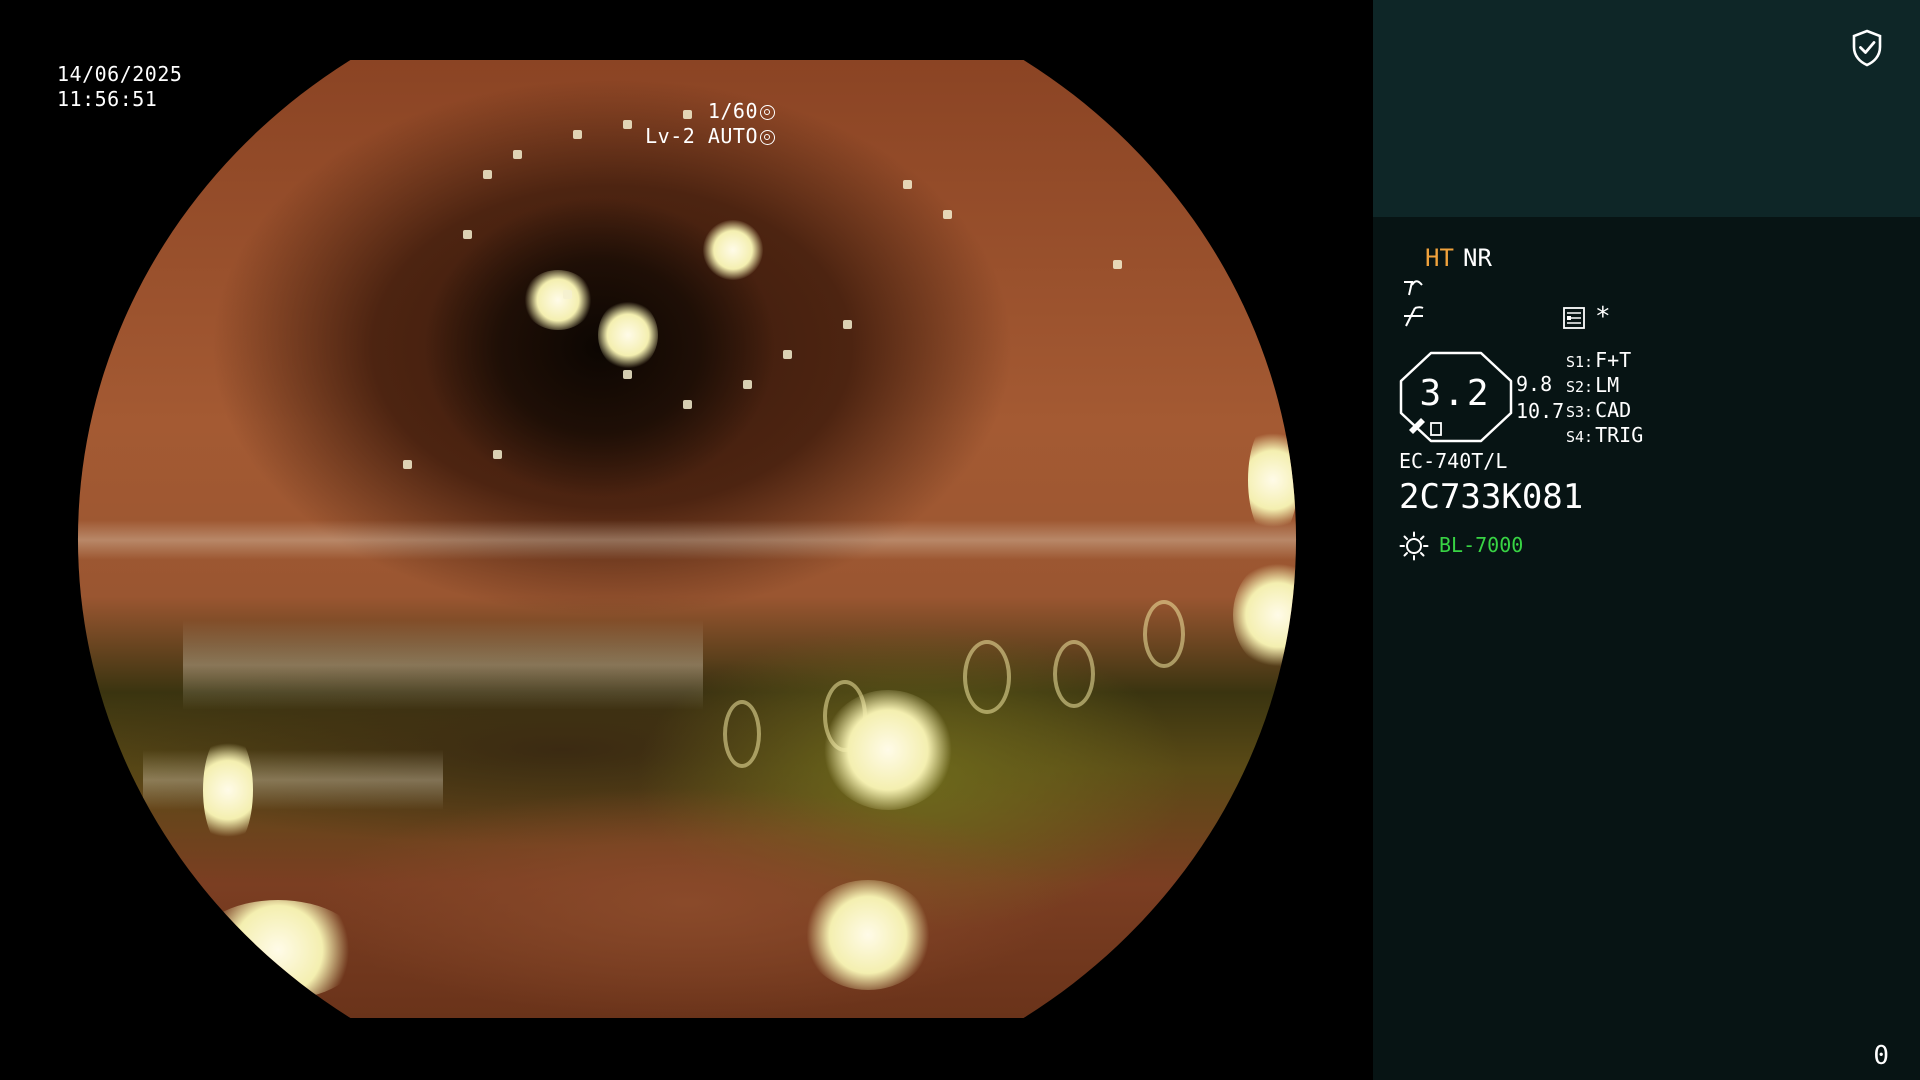 This screenshot has width=1920, height=1080. What do you see at coordinates (1439, 258) in the screenshot?
I see `ht-mode: HT` at bounding box center [1439, 258].